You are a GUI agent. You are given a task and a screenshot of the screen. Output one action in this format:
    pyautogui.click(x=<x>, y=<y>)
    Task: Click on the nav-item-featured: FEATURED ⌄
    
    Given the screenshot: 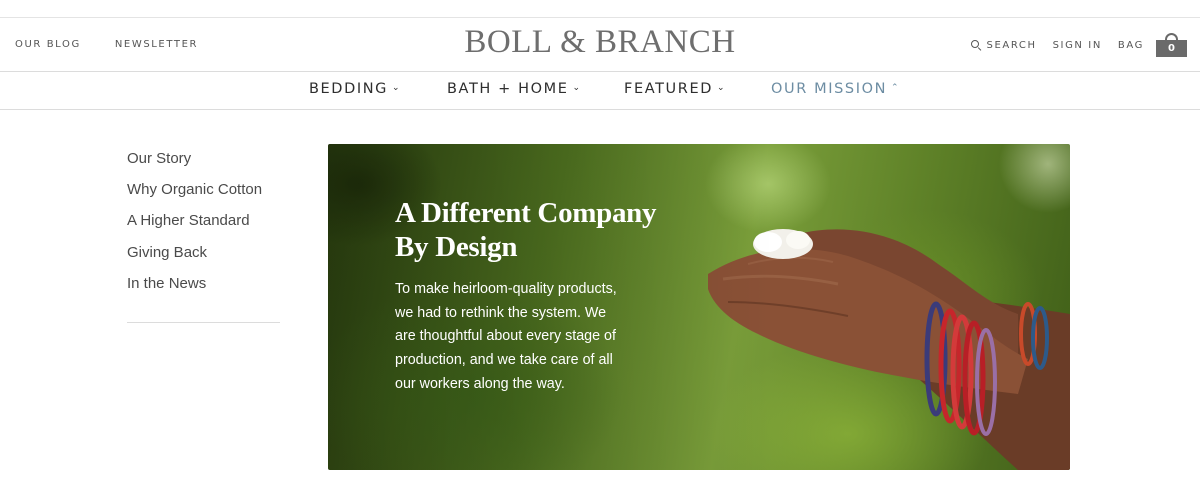 What is the action you would take?
    pyautogui.click(x=674, y=89)
    